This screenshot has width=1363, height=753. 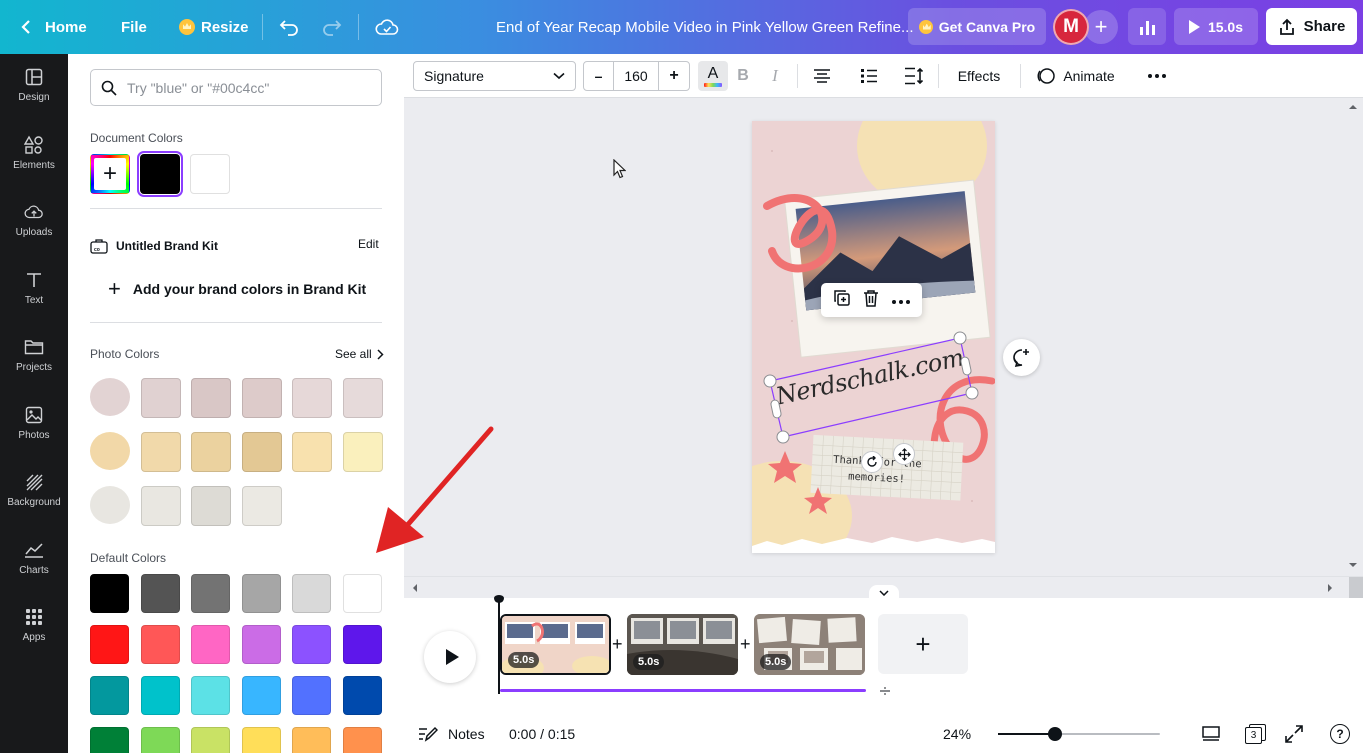 I want to click on animate-button: Animate, so click(x=1076, y=76).